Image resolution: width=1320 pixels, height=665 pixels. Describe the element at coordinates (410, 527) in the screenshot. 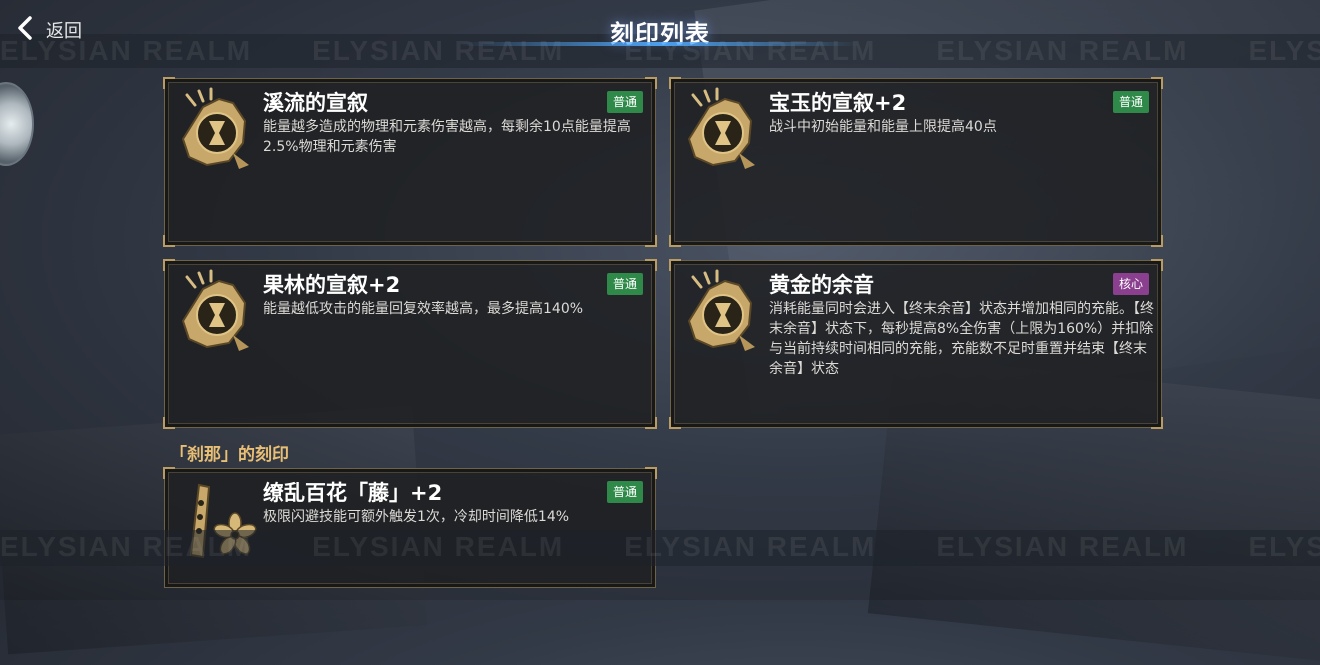

I see `stigma-card: 缭乱百花「藤」+2 普通 极限闪避技能可额外触发1次，冷却时间降低14%` at that location.